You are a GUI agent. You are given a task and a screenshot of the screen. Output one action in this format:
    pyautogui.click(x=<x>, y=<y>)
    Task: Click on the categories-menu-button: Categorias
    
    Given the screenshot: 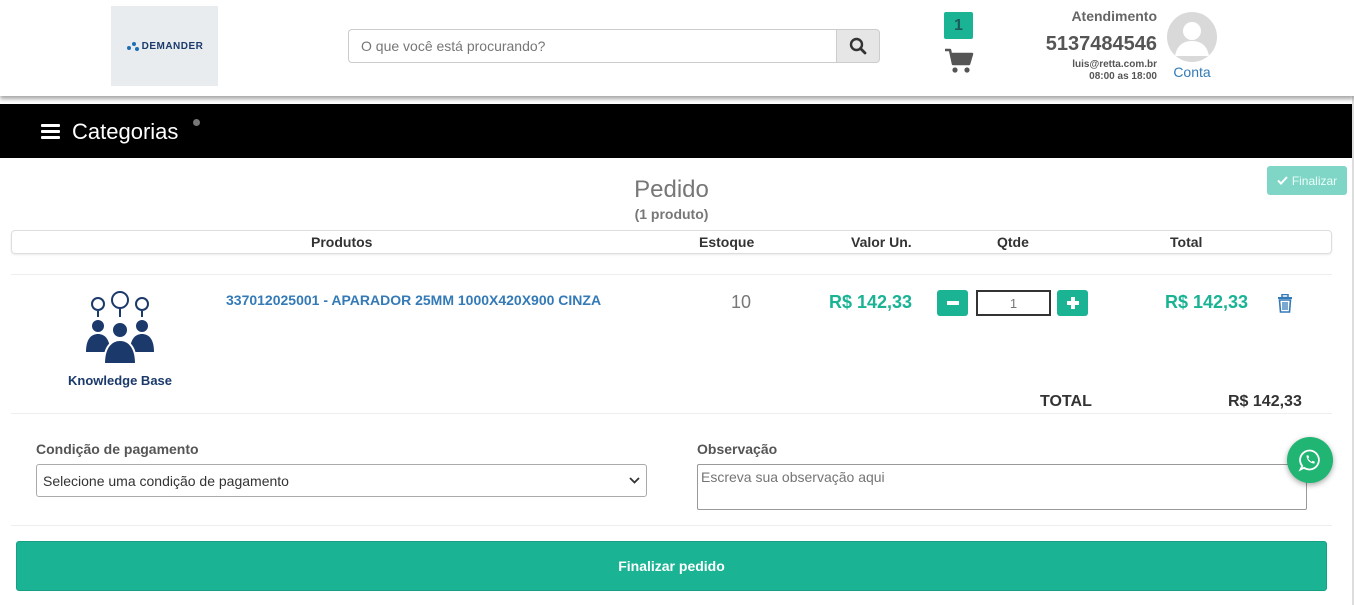 What is the action you would take?
    pyautogui.click(x=125, y=132)
    